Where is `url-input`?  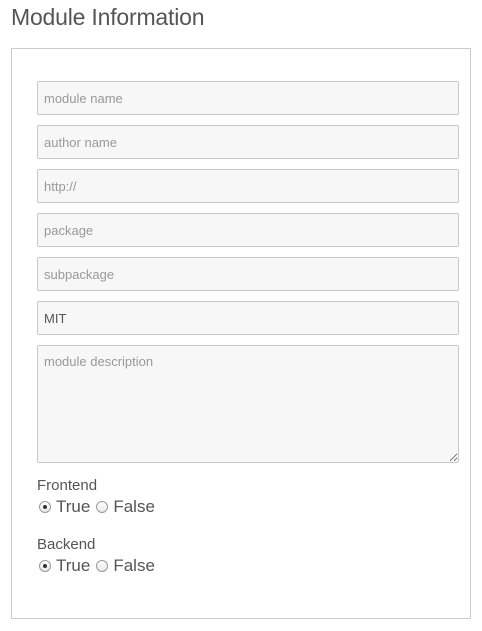
url-input is located at coordinates (248, 186).